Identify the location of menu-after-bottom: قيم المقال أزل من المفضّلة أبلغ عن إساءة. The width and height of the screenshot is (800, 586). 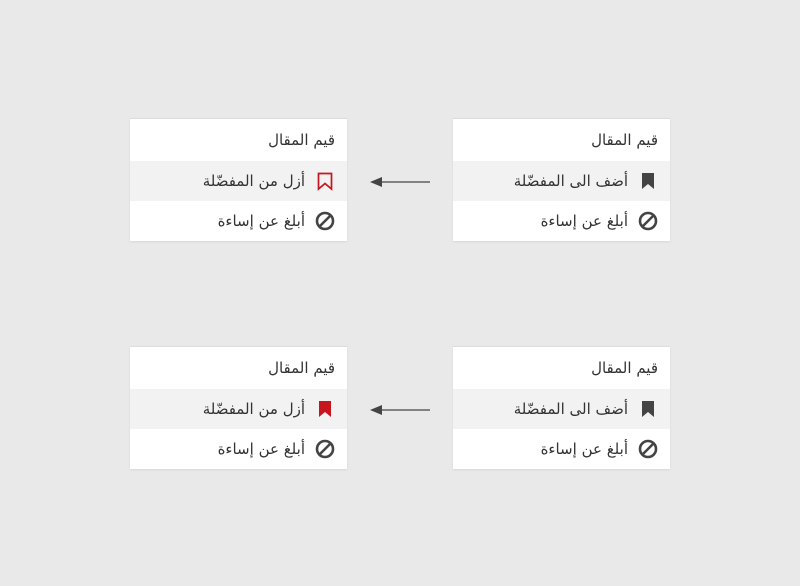
(238, 407).